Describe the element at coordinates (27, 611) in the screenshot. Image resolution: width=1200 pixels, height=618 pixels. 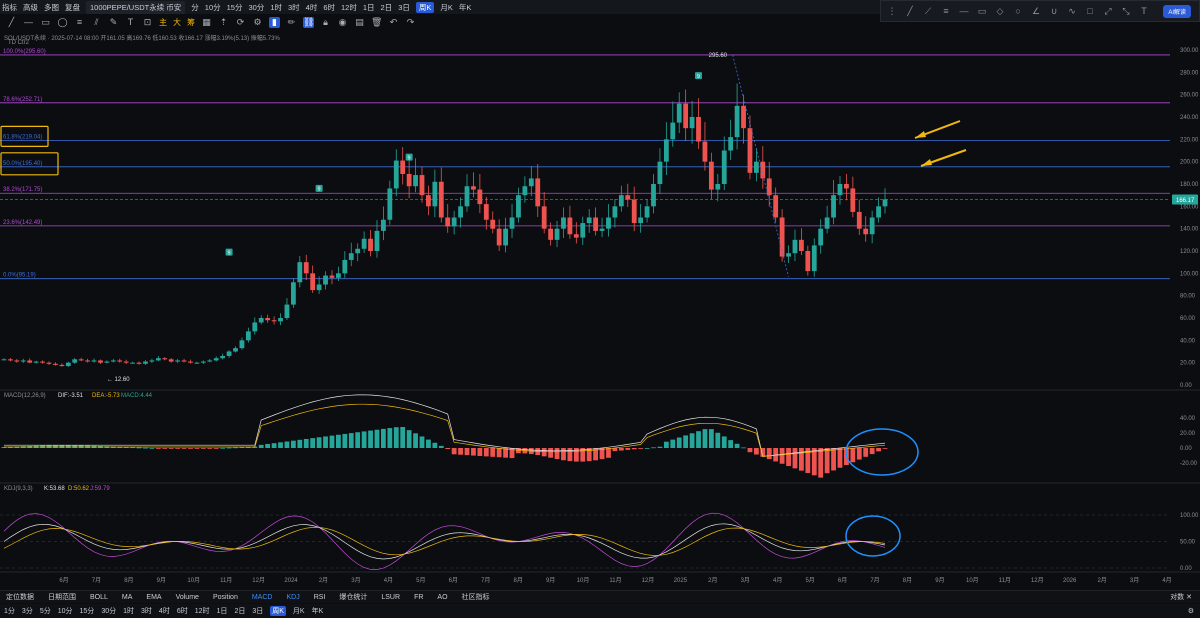
I see `ib-3m: 3分` at that location.